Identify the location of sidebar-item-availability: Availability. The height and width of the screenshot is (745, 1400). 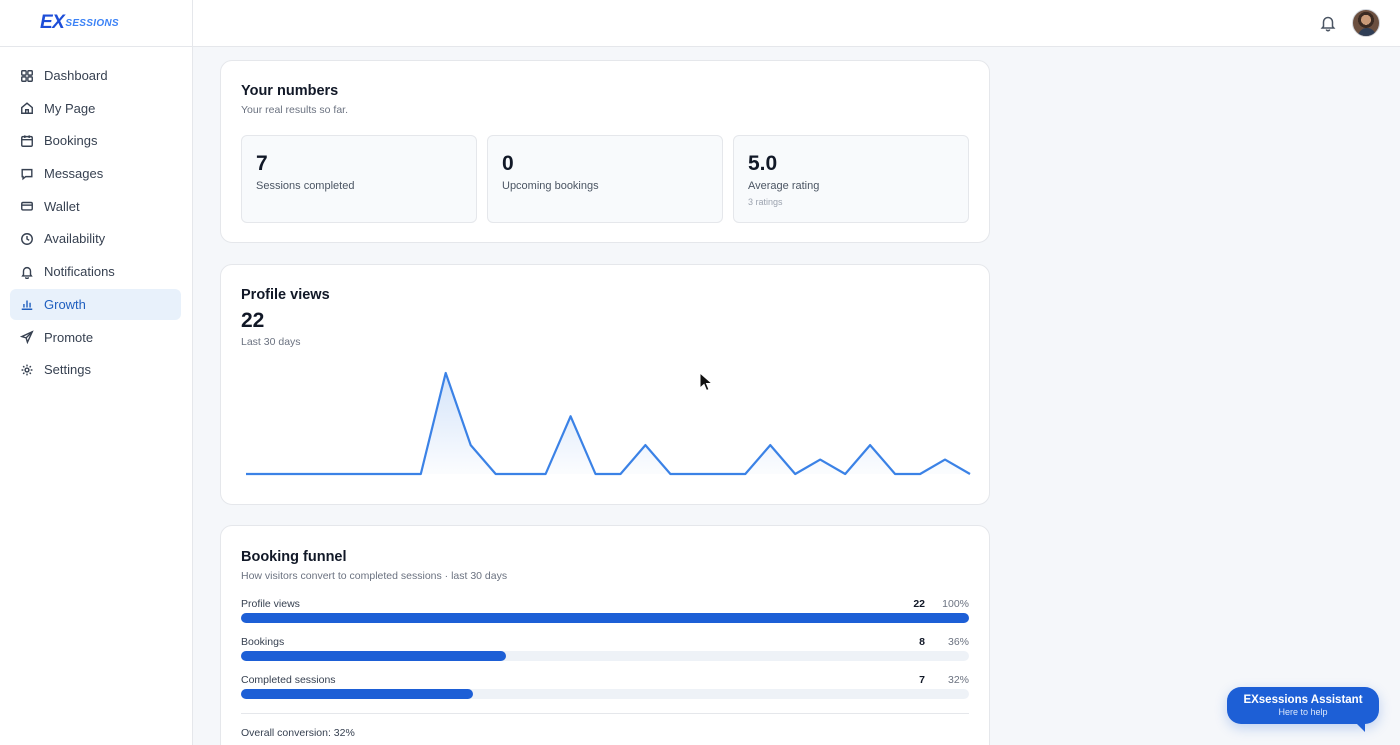
(95, 238).